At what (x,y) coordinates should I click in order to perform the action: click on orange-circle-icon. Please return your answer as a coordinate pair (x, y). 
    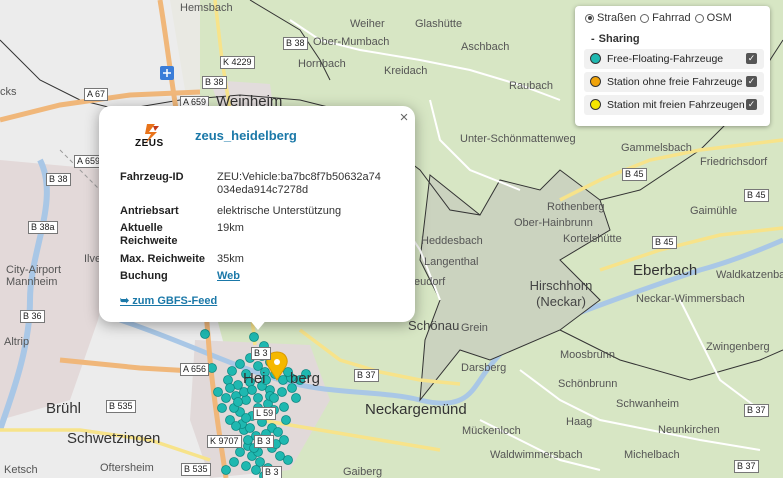
    Looking at the image, I should click on (595, 81).